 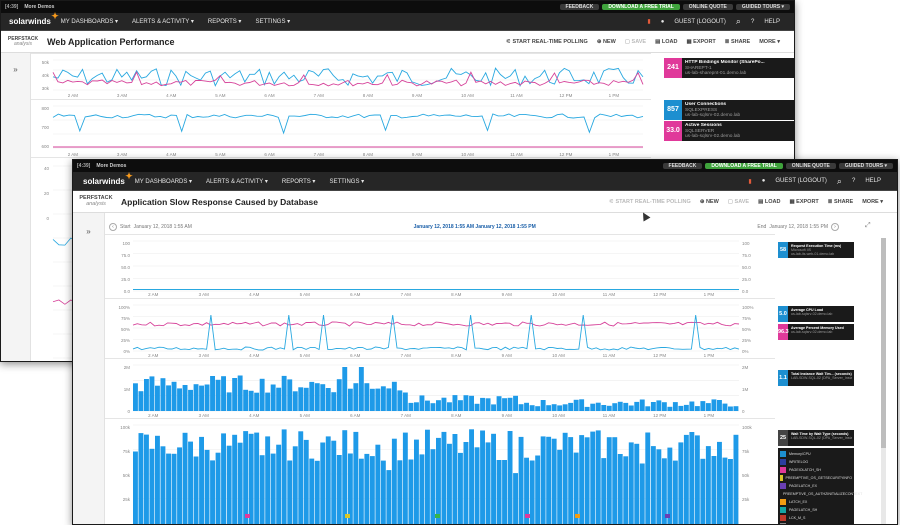 What do you see at coordinates (868, 226) in the screenshot?
I see `expand-chart-icon: ⤢` at bounding box center [868, 226].